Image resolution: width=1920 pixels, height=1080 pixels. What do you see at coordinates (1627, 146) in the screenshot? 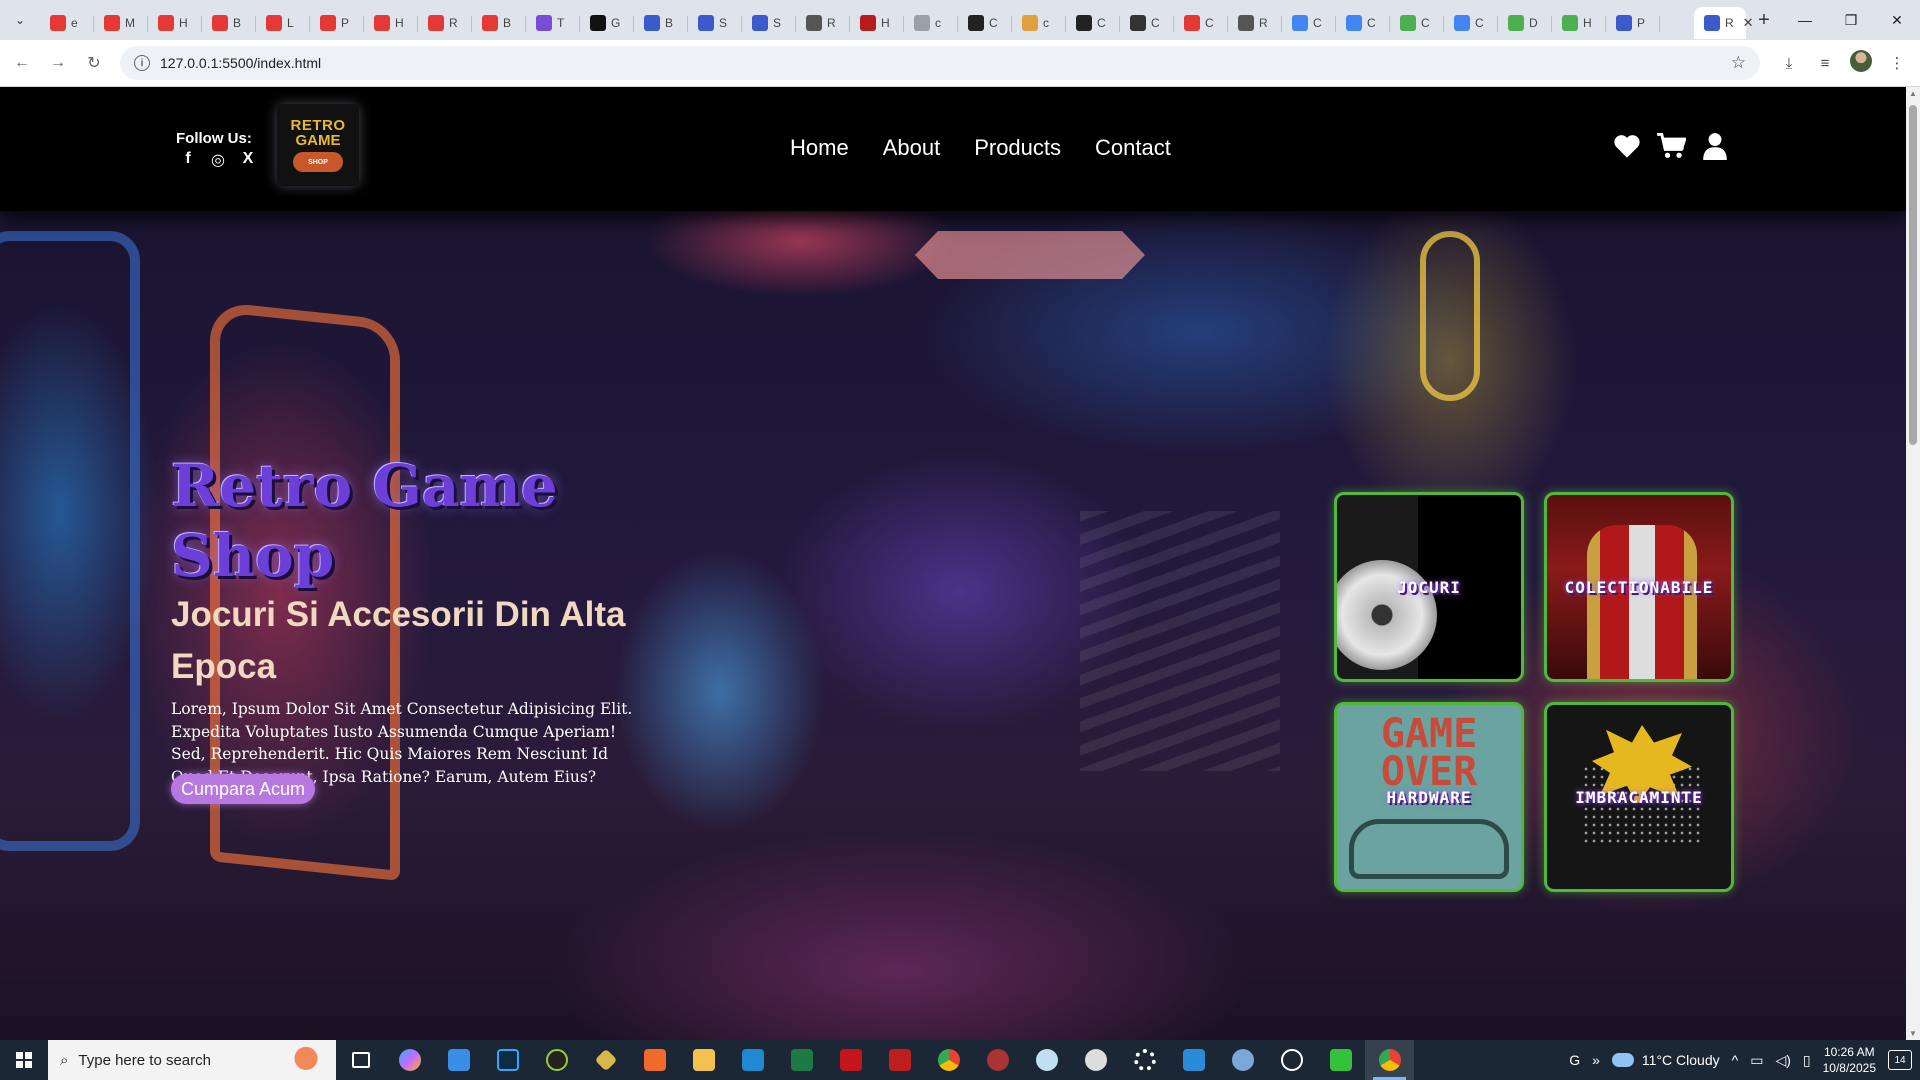
I see `heart-icon` at bounding box center [1627, 146].